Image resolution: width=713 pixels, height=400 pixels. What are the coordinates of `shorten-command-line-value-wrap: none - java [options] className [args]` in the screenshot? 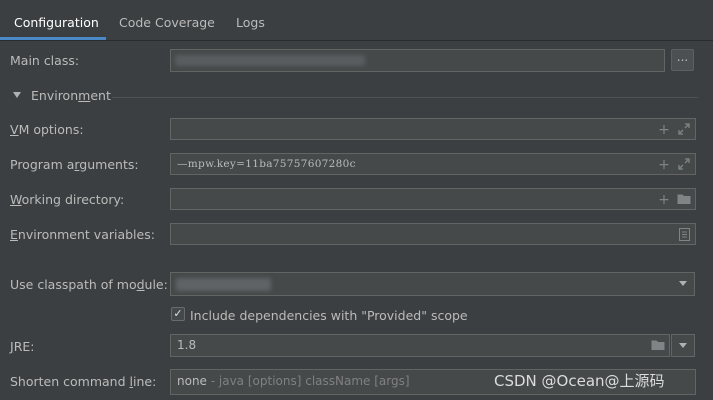 It's located at (293, 381).